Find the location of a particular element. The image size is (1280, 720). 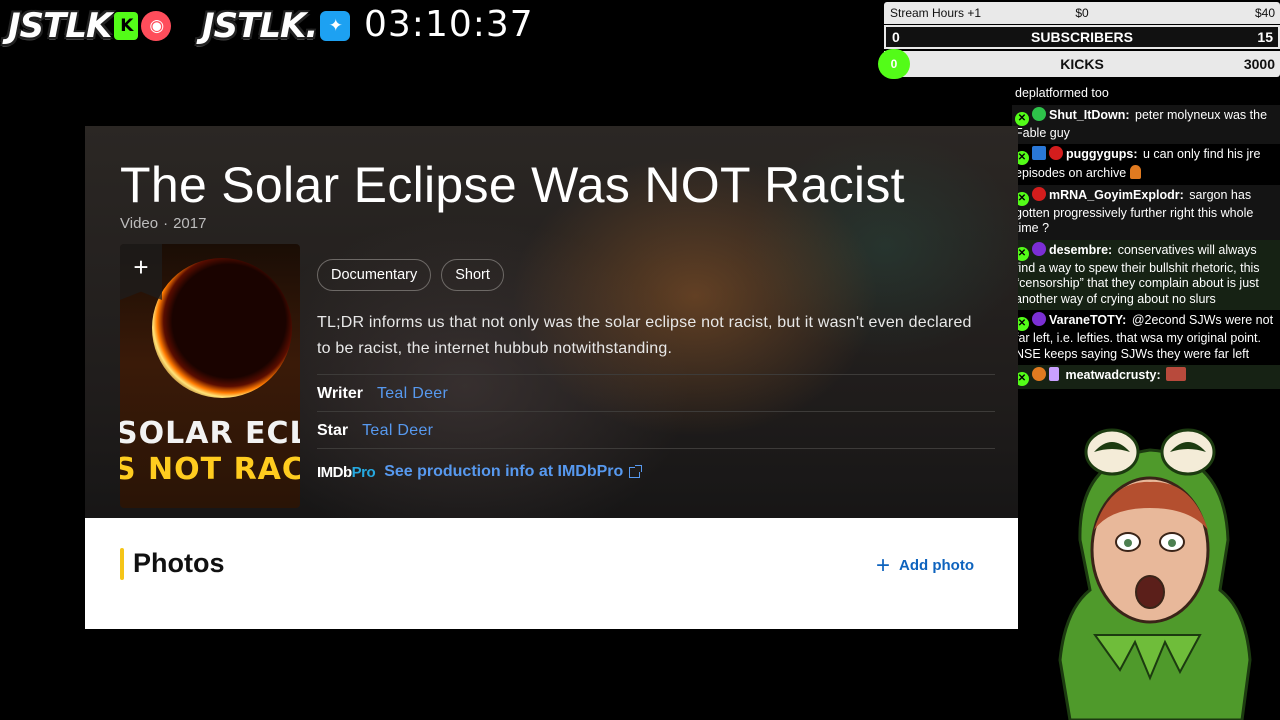

gift-badge-icon is located at coordinates (1054, 374).